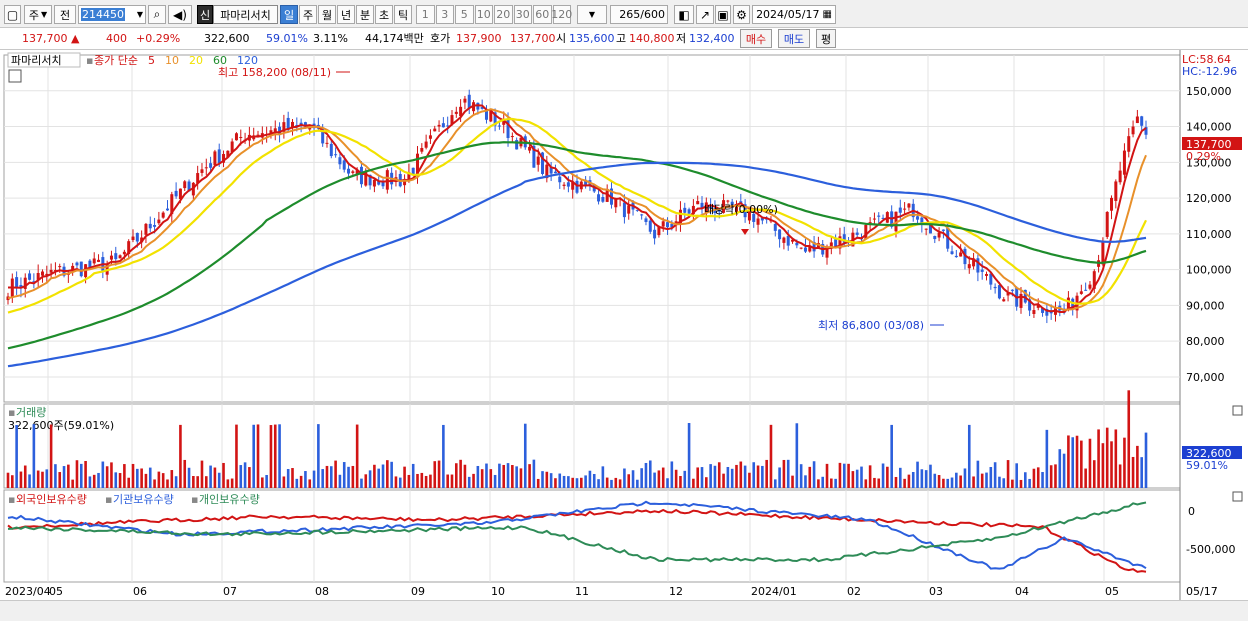 This screenshot has height=621, width=1248. I want to click on period-1: 주, so click(308, 14).